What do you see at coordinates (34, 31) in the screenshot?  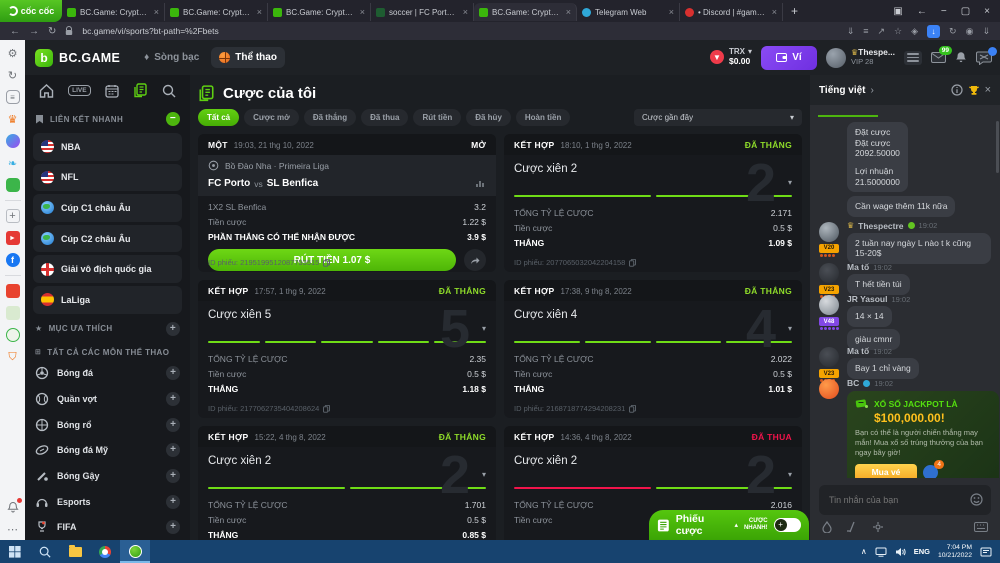 I see `forward-icon: →` at bounding box center [34, 31].